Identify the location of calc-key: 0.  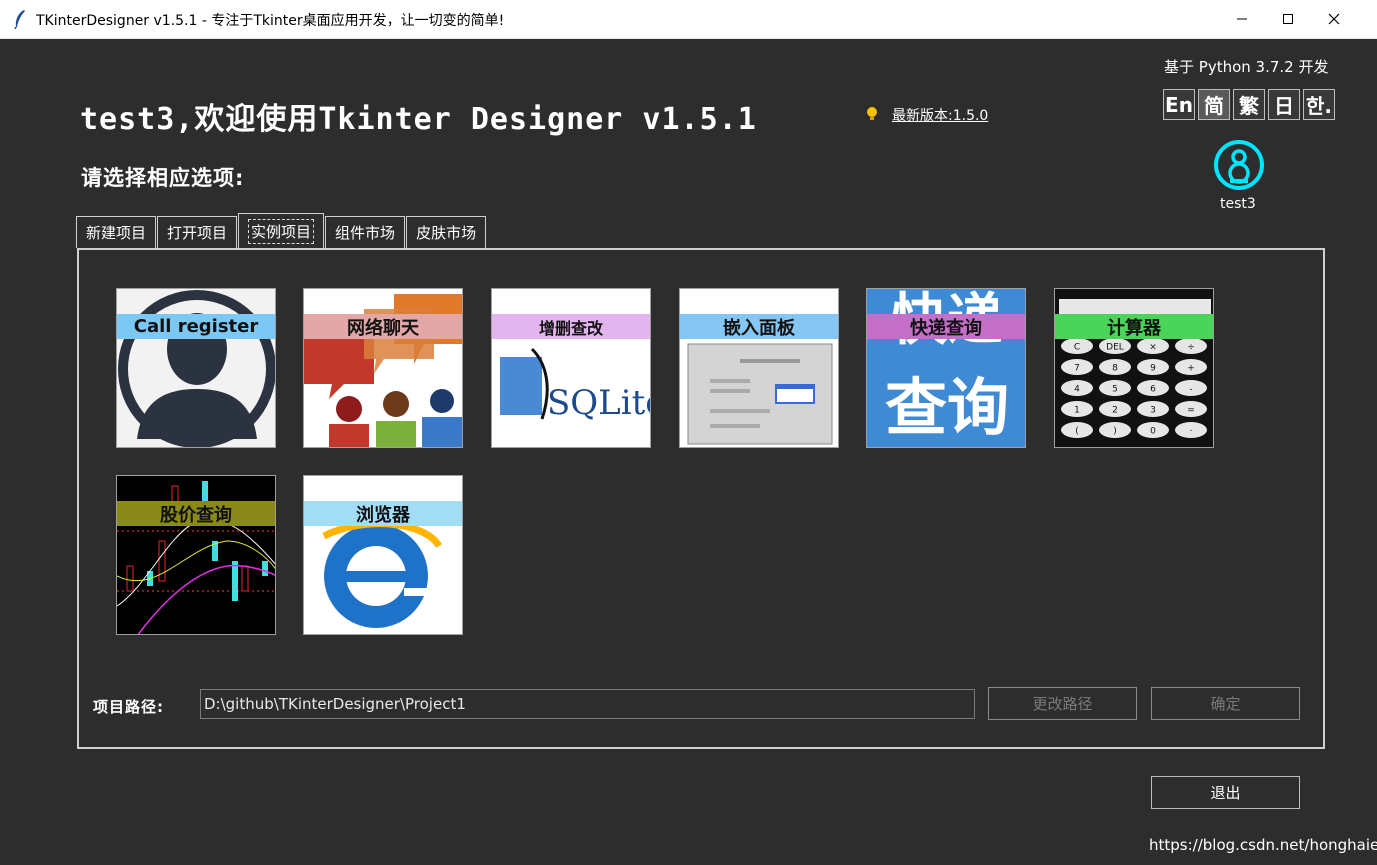
(1153, 430).